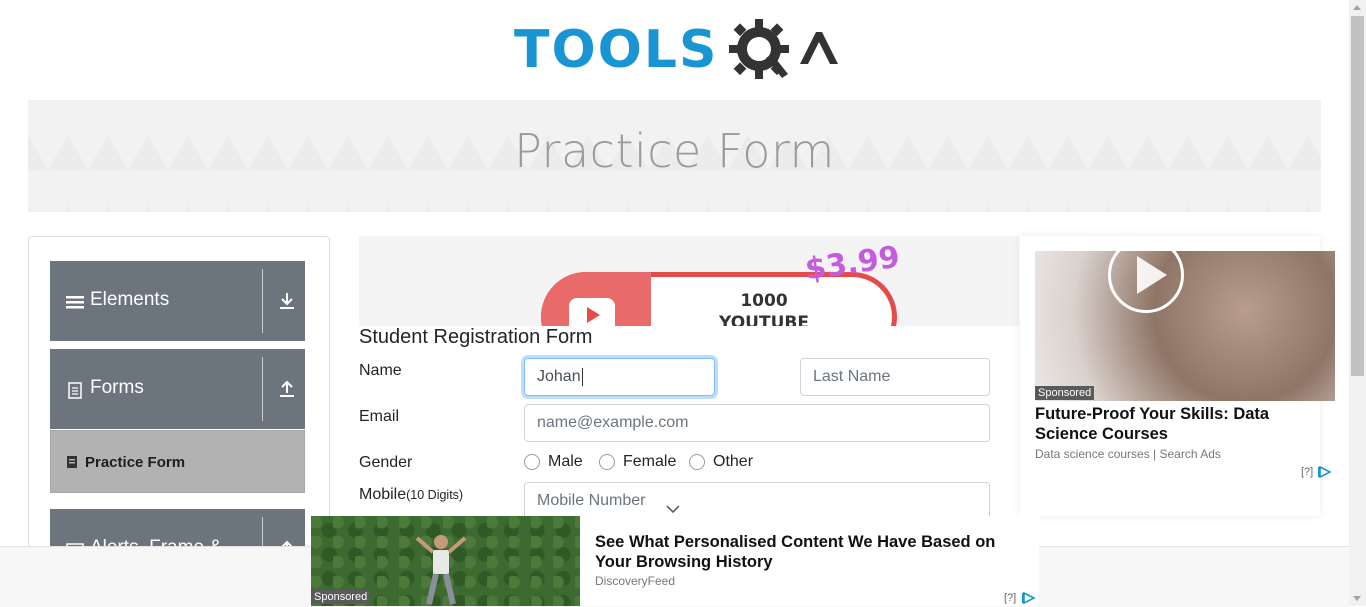 The height and width of the screenshot is (607, 1366). Describe the element at coordinates (1357, 7) in the screenshot. I see `scroll-up-arrow-icon` at that location.